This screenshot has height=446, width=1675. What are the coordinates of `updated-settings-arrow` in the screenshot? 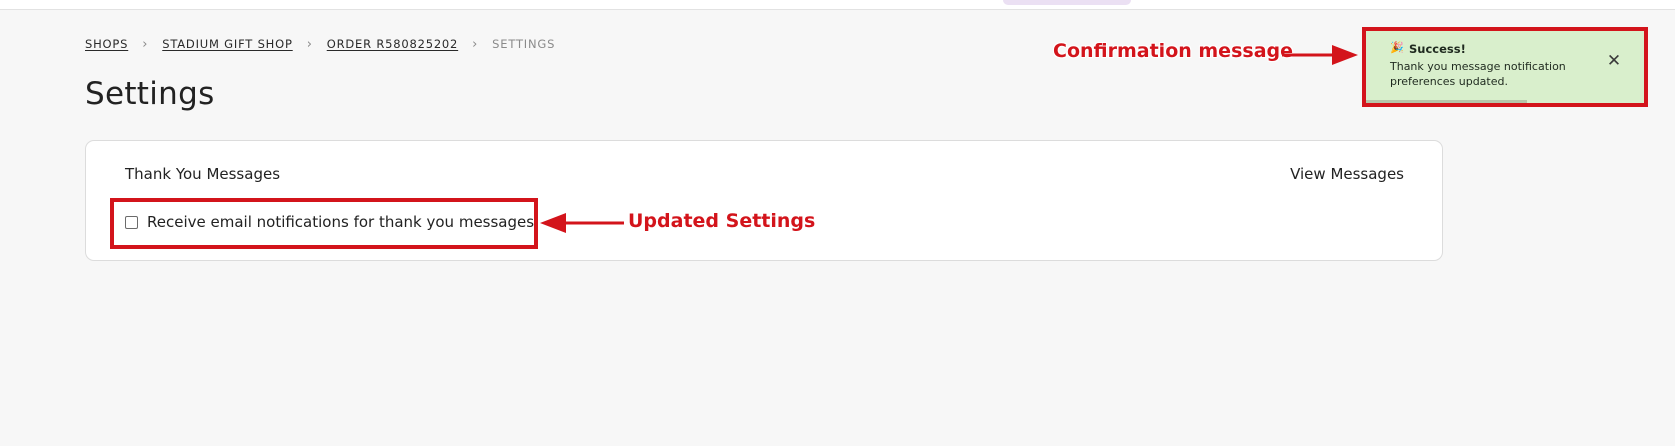 It's located at (582, 223).